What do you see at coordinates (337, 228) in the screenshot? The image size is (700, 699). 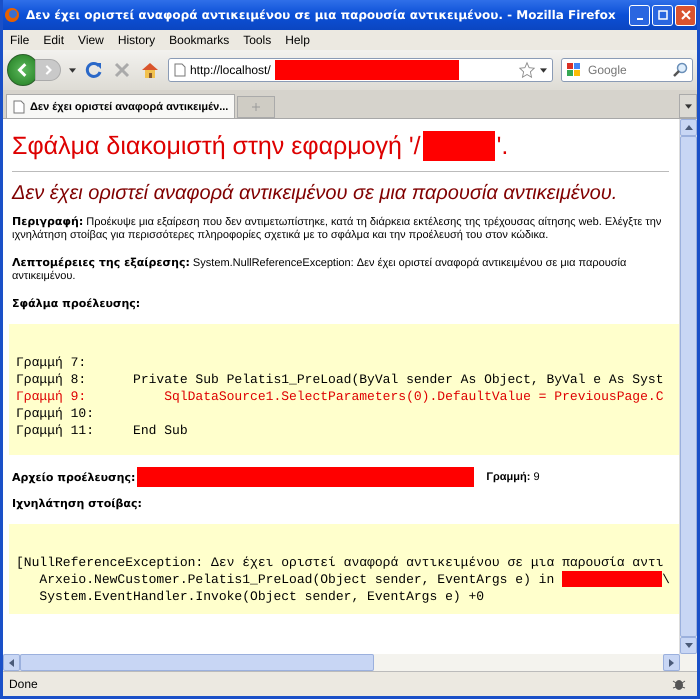 I see `description-text: Περιγραφή: Προέκυψε μια εξαίρεση που δεν αντιμετωπίστηκε, κατά τη διάρκεια εκτέλεσης της τρέχουσας αίτησης web. Ελέγξτε την ιχνηλάτηση στοίβας για περισσότερες πληροφορίες σχετικά με το σφάλμα και την προέλευσή του στον κώδικα.` at bounding box center [337, 228].